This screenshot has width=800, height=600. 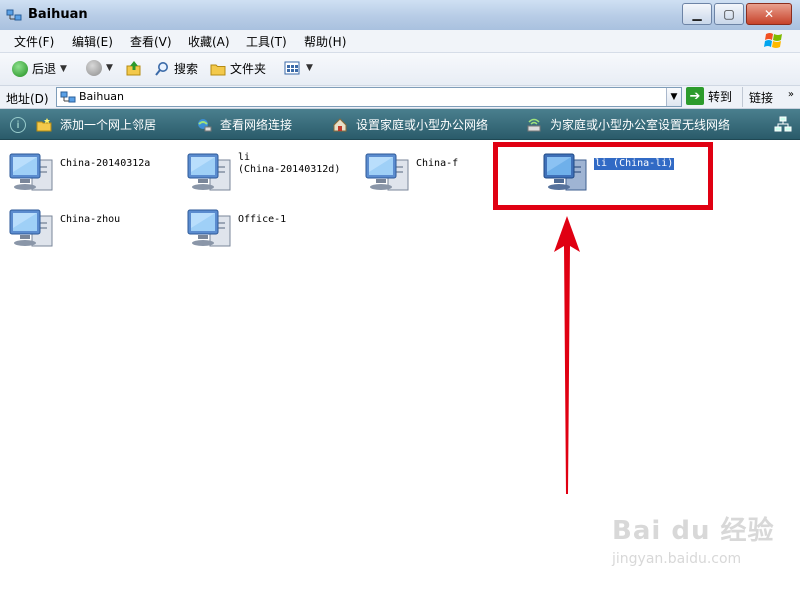 What do you see at coordinates (673, 97) in the screenshot?
I see `address-dropdown-icon: ▼` at bounding box center [673, 97].